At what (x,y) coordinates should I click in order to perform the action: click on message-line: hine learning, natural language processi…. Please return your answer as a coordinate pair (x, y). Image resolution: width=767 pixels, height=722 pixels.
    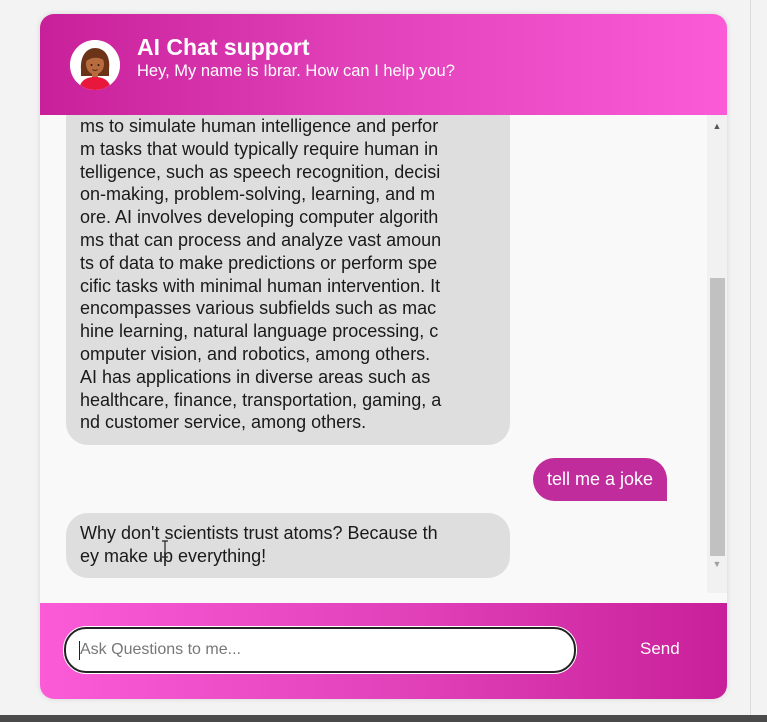
    Looking at the image, I should click on (259, 331).